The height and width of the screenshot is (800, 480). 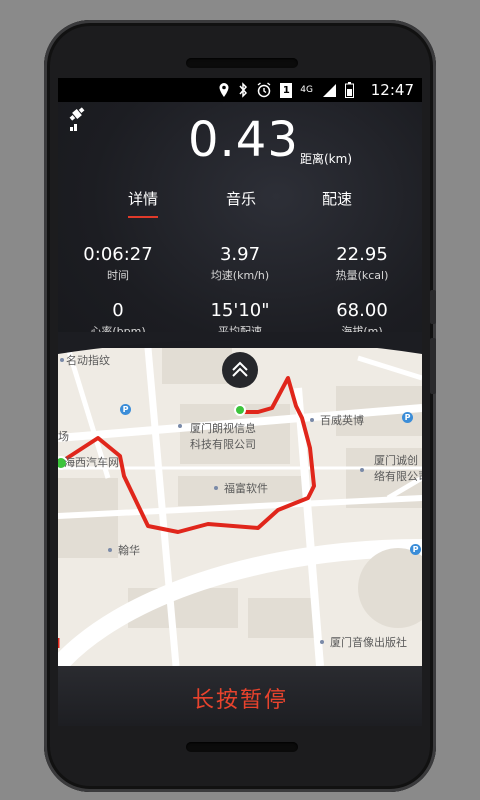 What do you see at coordinates (243, 140) in the screenshot?
I see `distance-value: 0.43` at bounding box center [243, 140].